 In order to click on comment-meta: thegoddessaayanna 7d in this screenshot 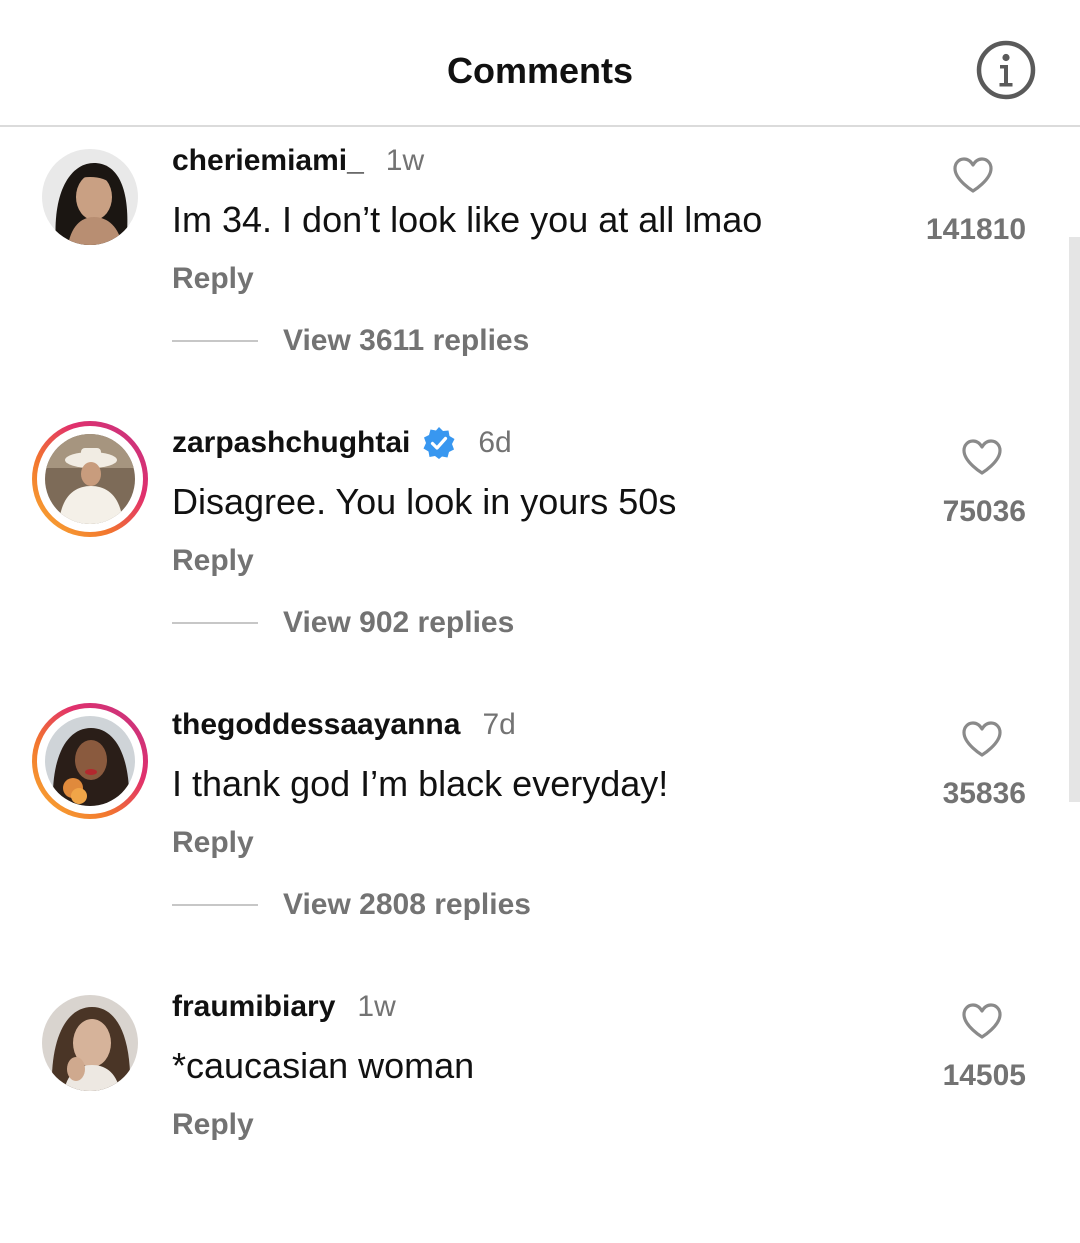, I will do `click(344, 725)`.